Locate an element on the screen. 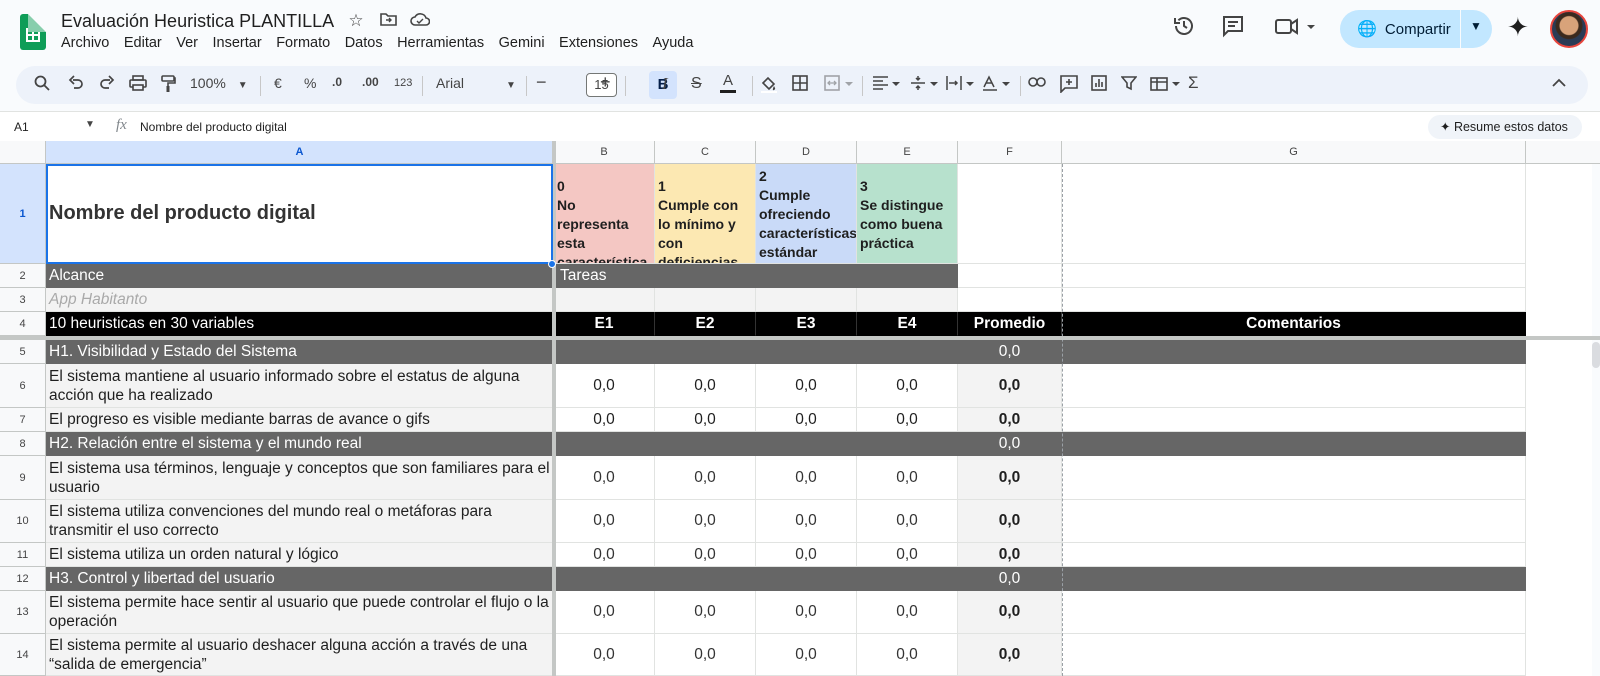  row-header-6: 6 is located at coordinates (23, 386).